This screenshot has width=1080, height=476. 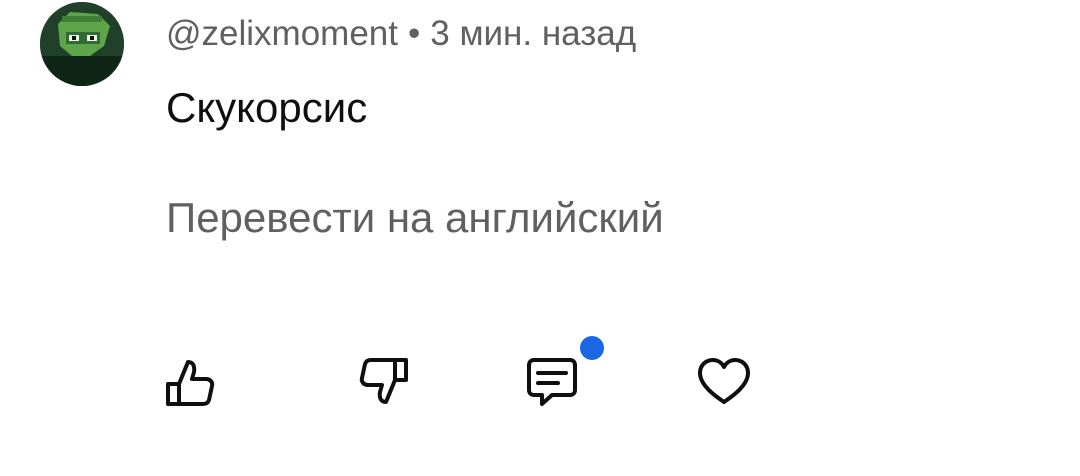 I want to click on avatar-image, so click(x=82, y=44).